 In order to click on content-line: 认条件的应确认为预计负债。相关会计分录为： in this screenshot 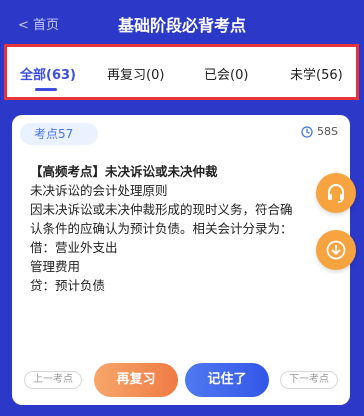, I will do `click(161, 228)`.